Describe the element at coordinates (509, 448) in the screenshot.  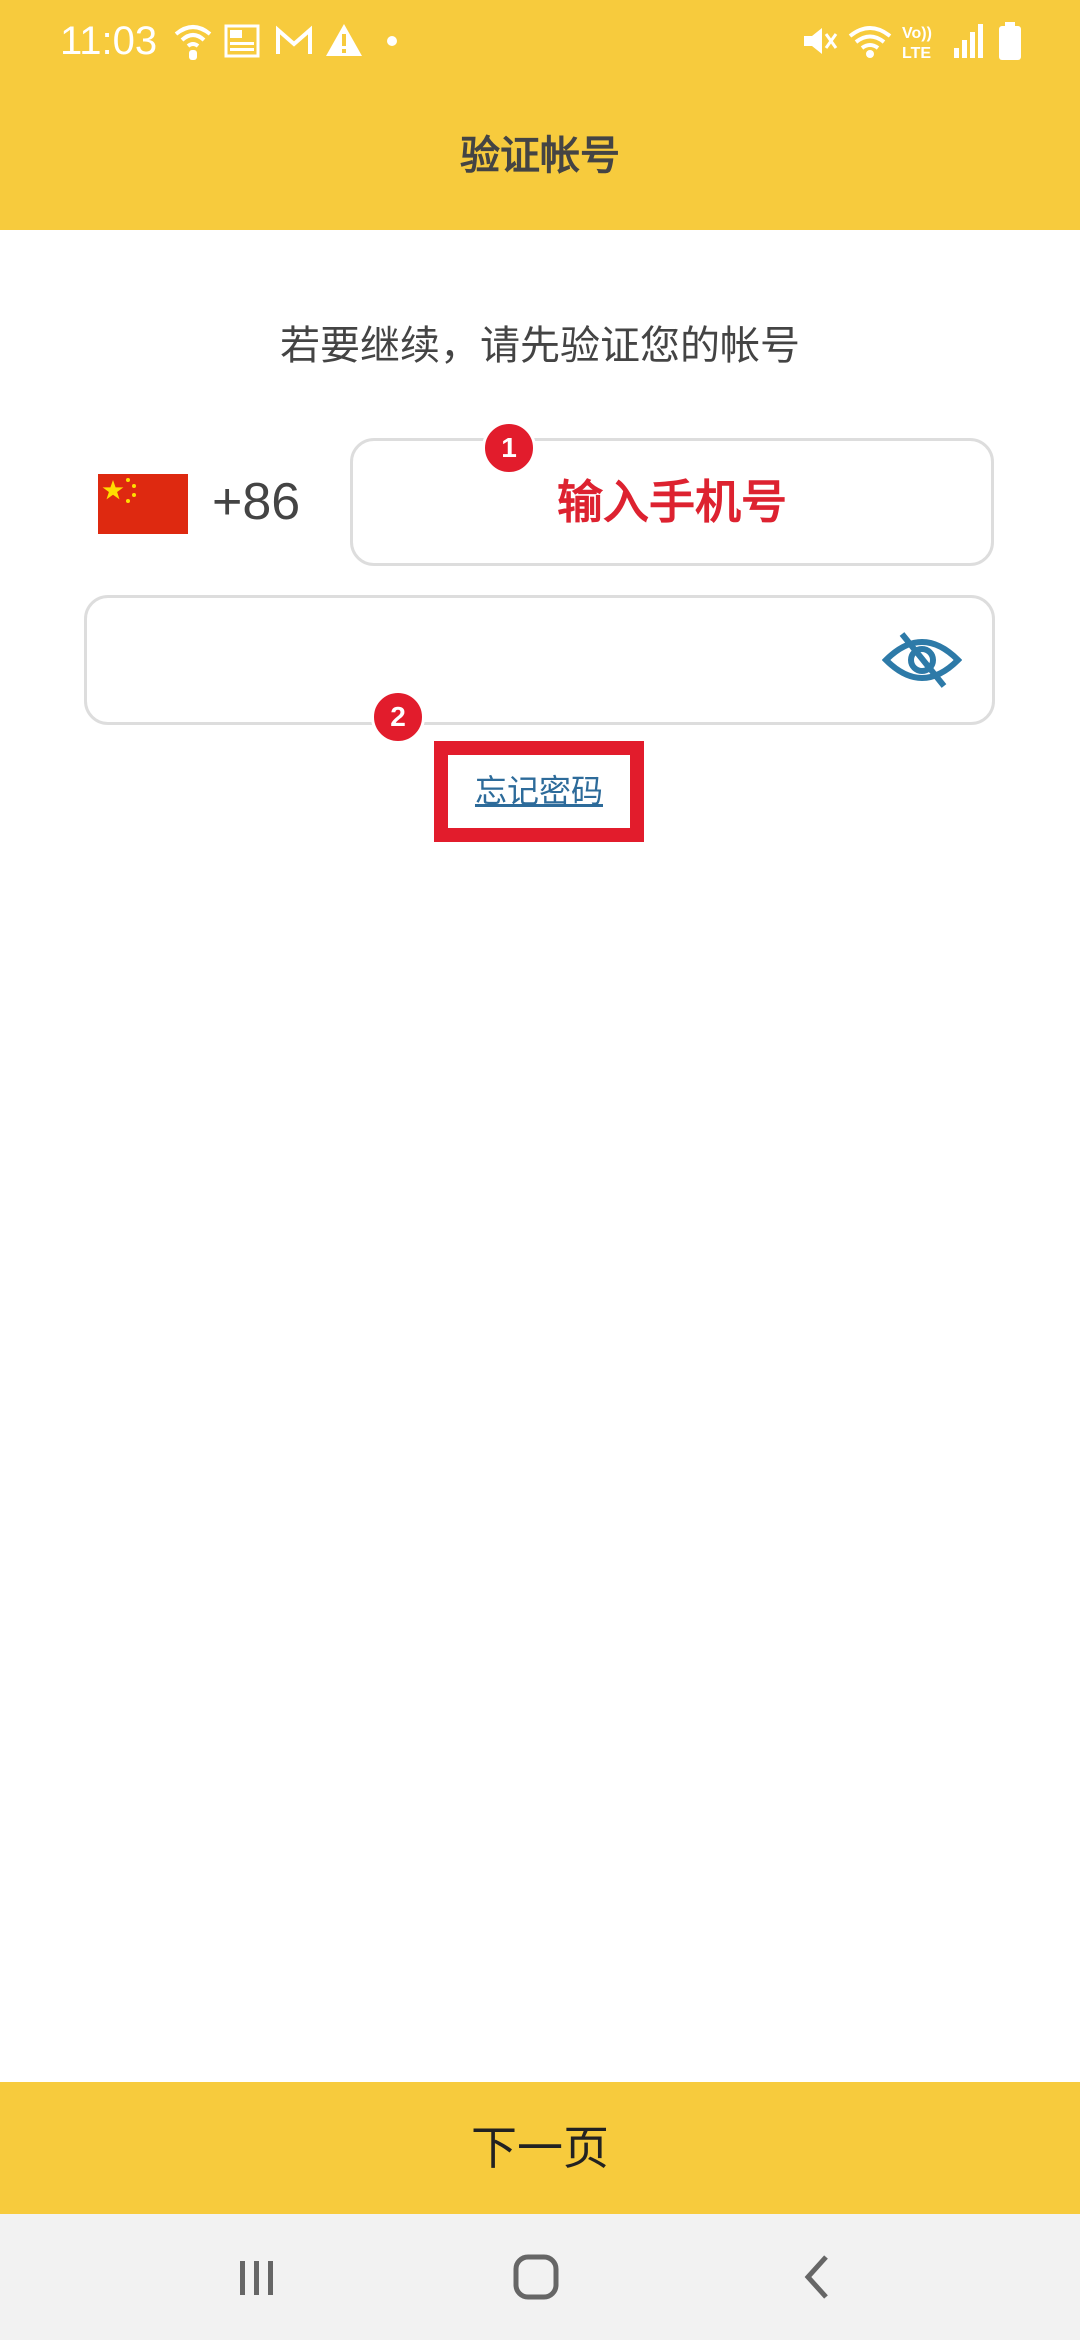
I see `step-badge-1: 1` at that location.